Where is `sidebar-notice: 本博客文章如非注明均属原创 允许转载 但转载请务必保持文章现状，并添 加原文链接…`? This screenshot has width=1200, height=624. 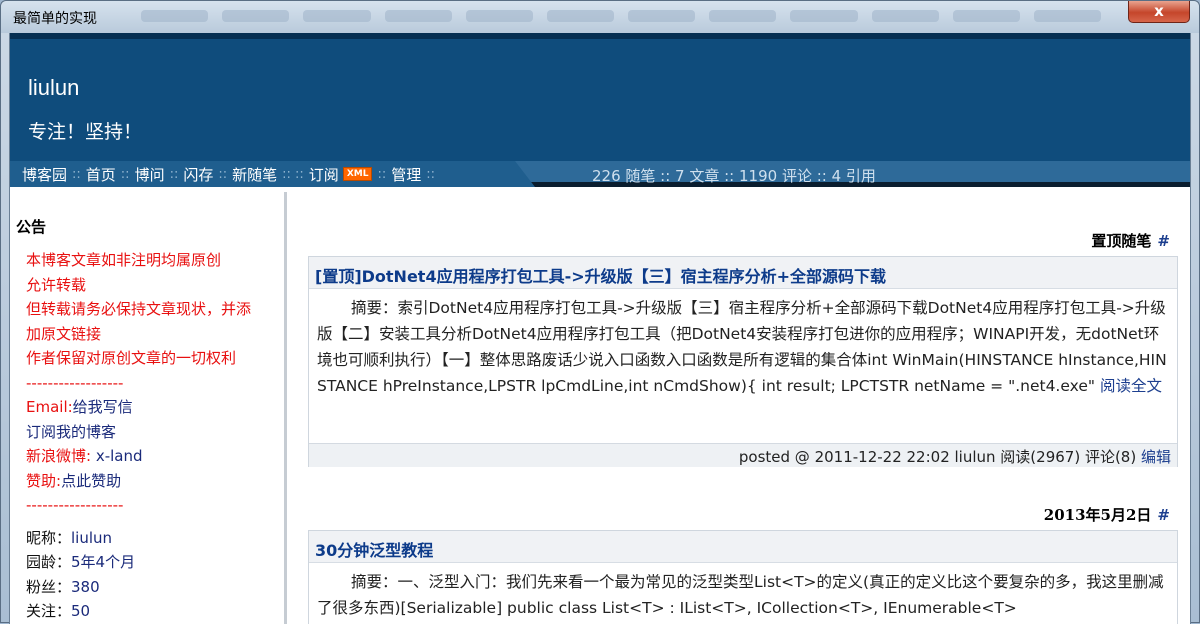
sidebar-notice: 本博客文章如非注明均属原创 允许转载 但转载请务必保持文章现状，并添 加原文链接… is located at coordinates (153, 436).